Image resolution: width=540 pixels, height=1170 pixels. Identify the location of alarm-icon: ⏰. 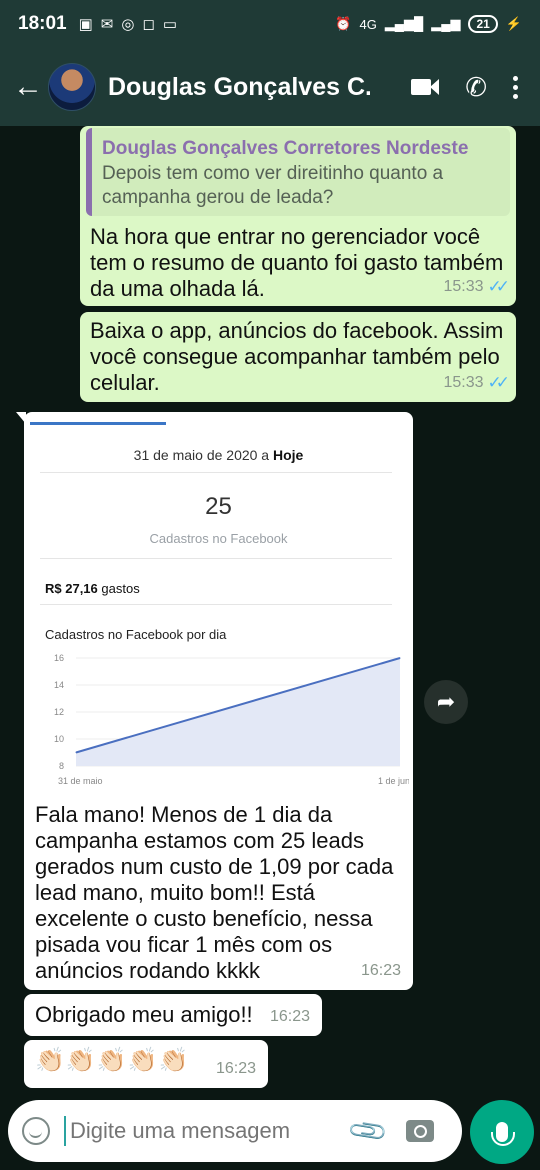
(343, 23).